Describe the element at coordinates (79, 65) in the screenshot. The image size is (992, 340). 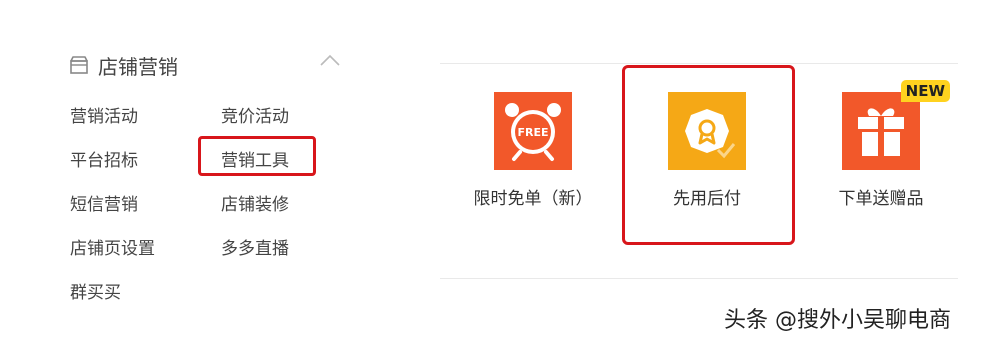
I see `store-icon` at that location.